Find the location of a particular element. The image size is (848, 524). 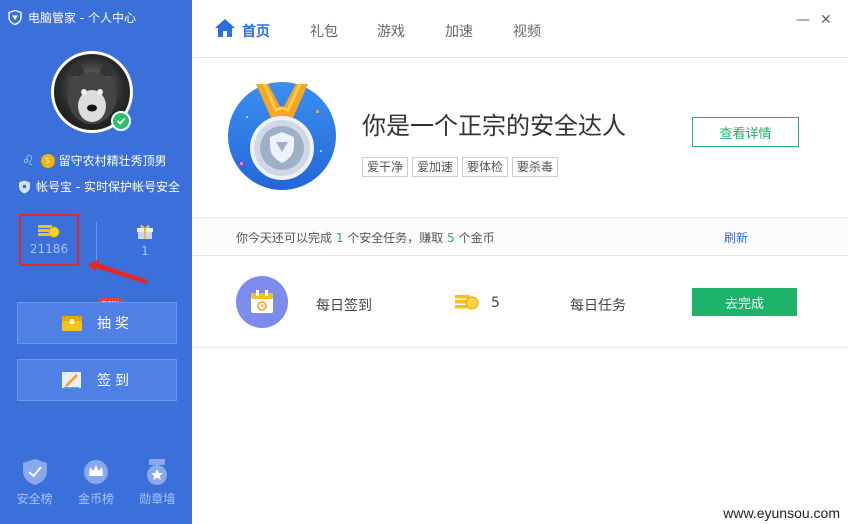

task-reward: 5 is located at coordinates (495, 303).